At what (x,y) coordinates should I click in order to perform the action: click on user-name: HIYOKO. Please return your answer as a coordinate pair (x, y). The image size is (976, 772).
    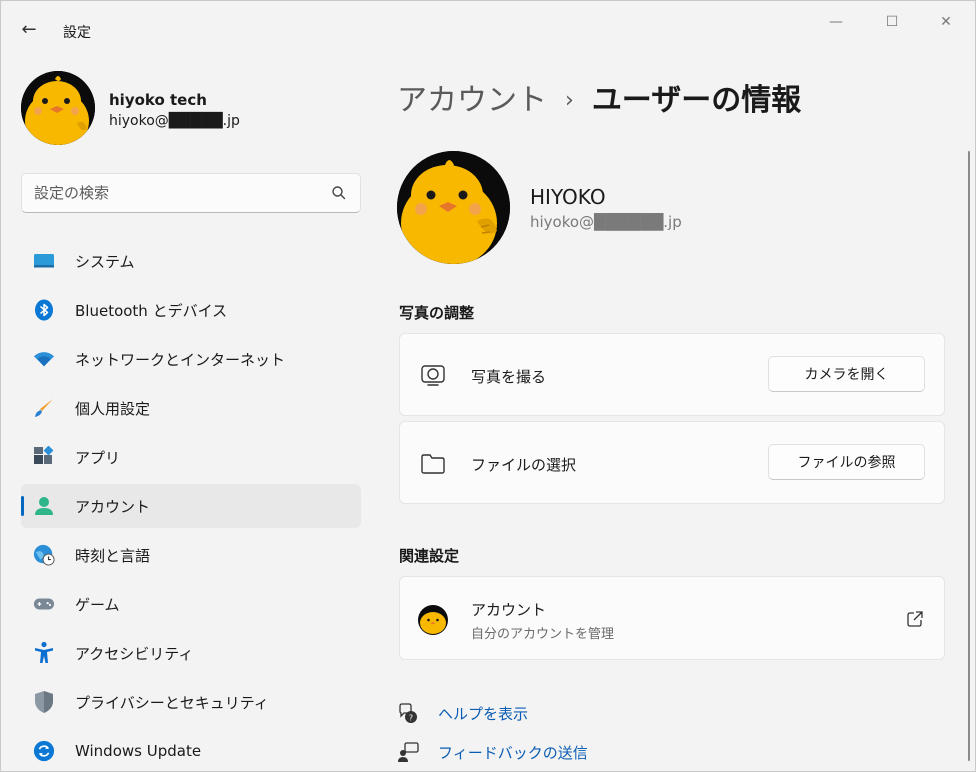
    Looking at the image, I should click on (568, 197).